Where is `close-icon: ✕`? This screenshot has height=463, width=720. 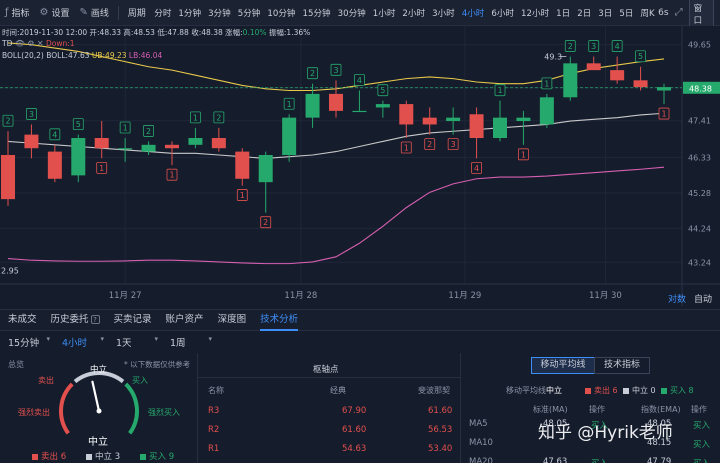
close-icon: ✕ is located at coordinates (40, 43).